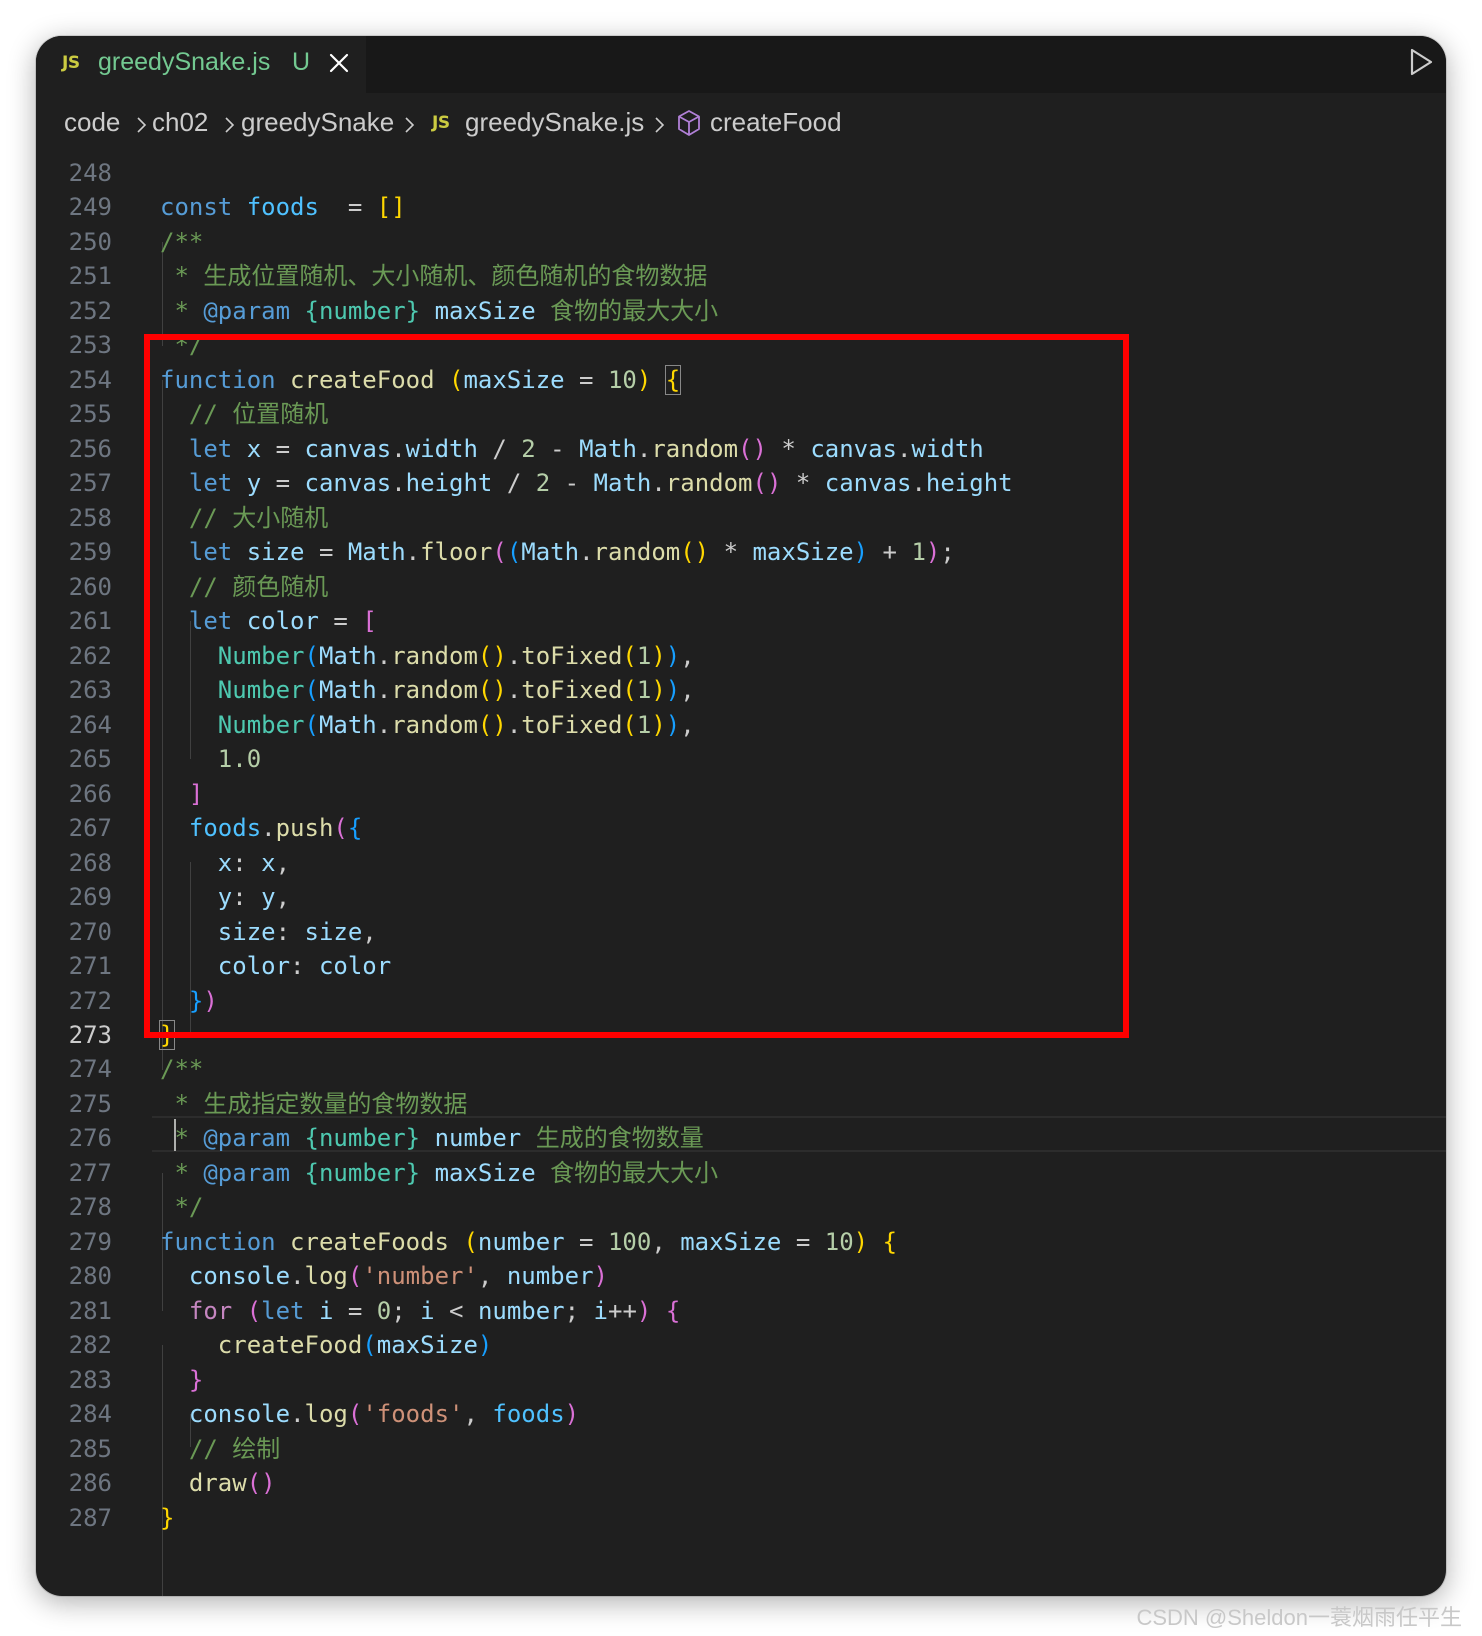 The image size is (1482, 1636). Describe the element at coordinates (225, 1242) in the screenshot. I see `code-token: function` at that location.